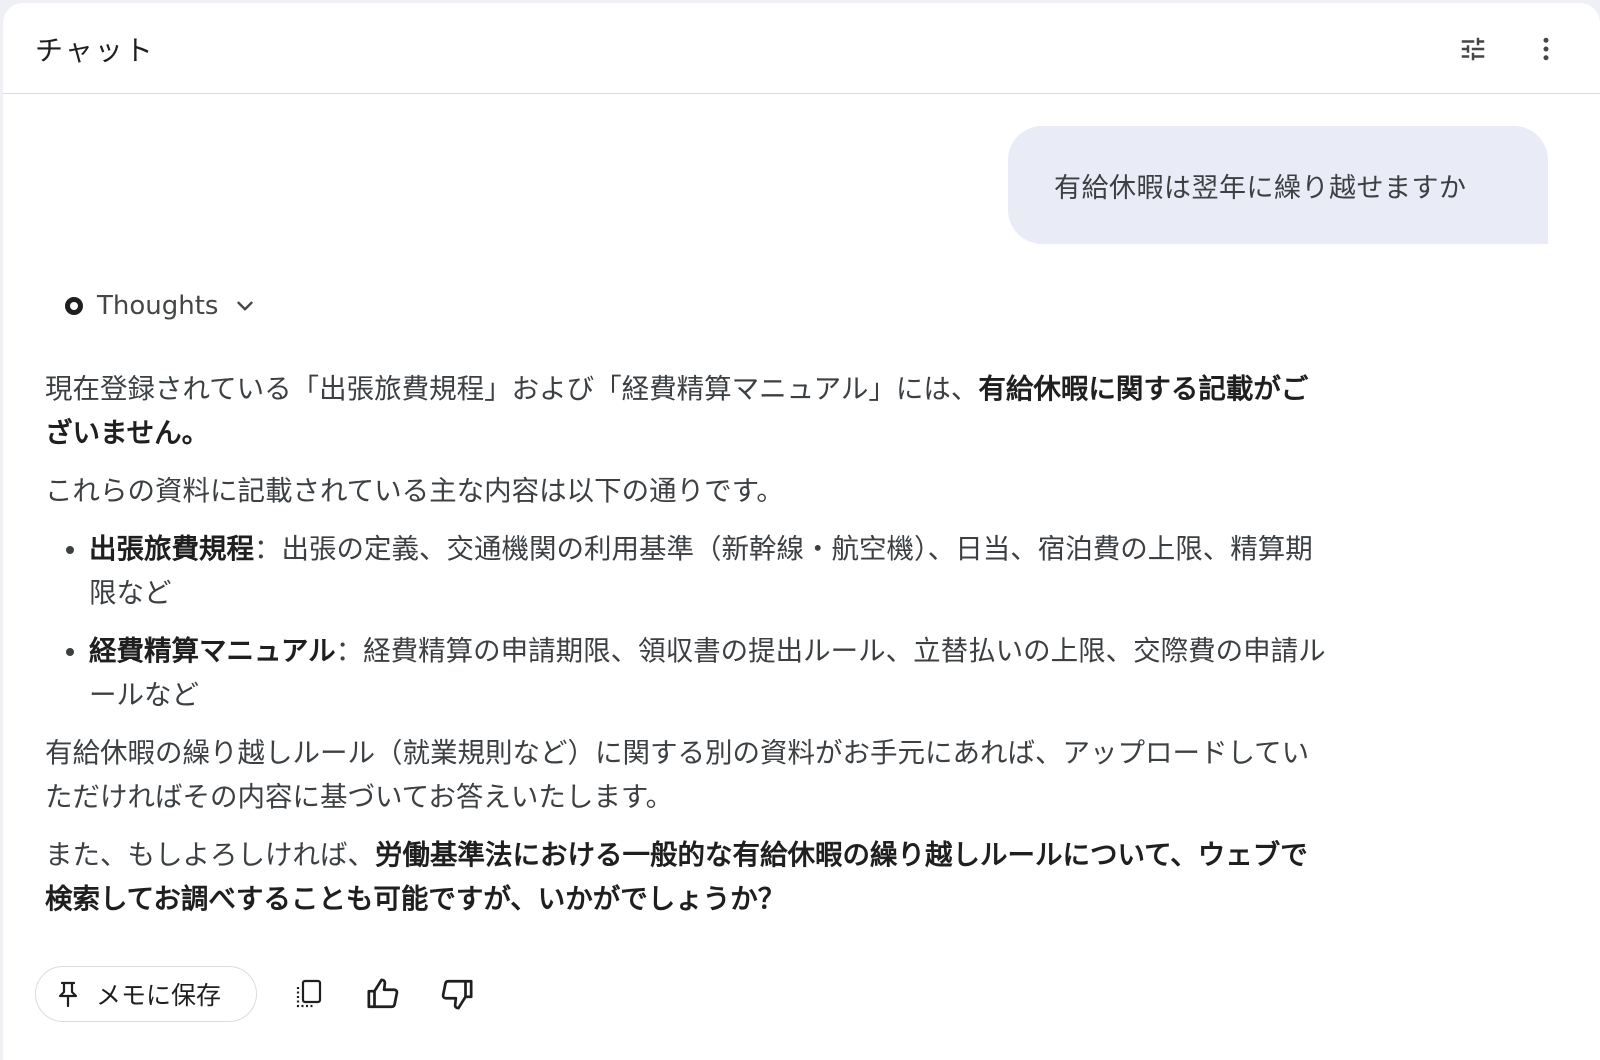 The image size is (1600, 1060). What do you see at coordinates (245, 306) in the screenshot?
I see `chevron-down-icon` at bounding box center [245, 306].